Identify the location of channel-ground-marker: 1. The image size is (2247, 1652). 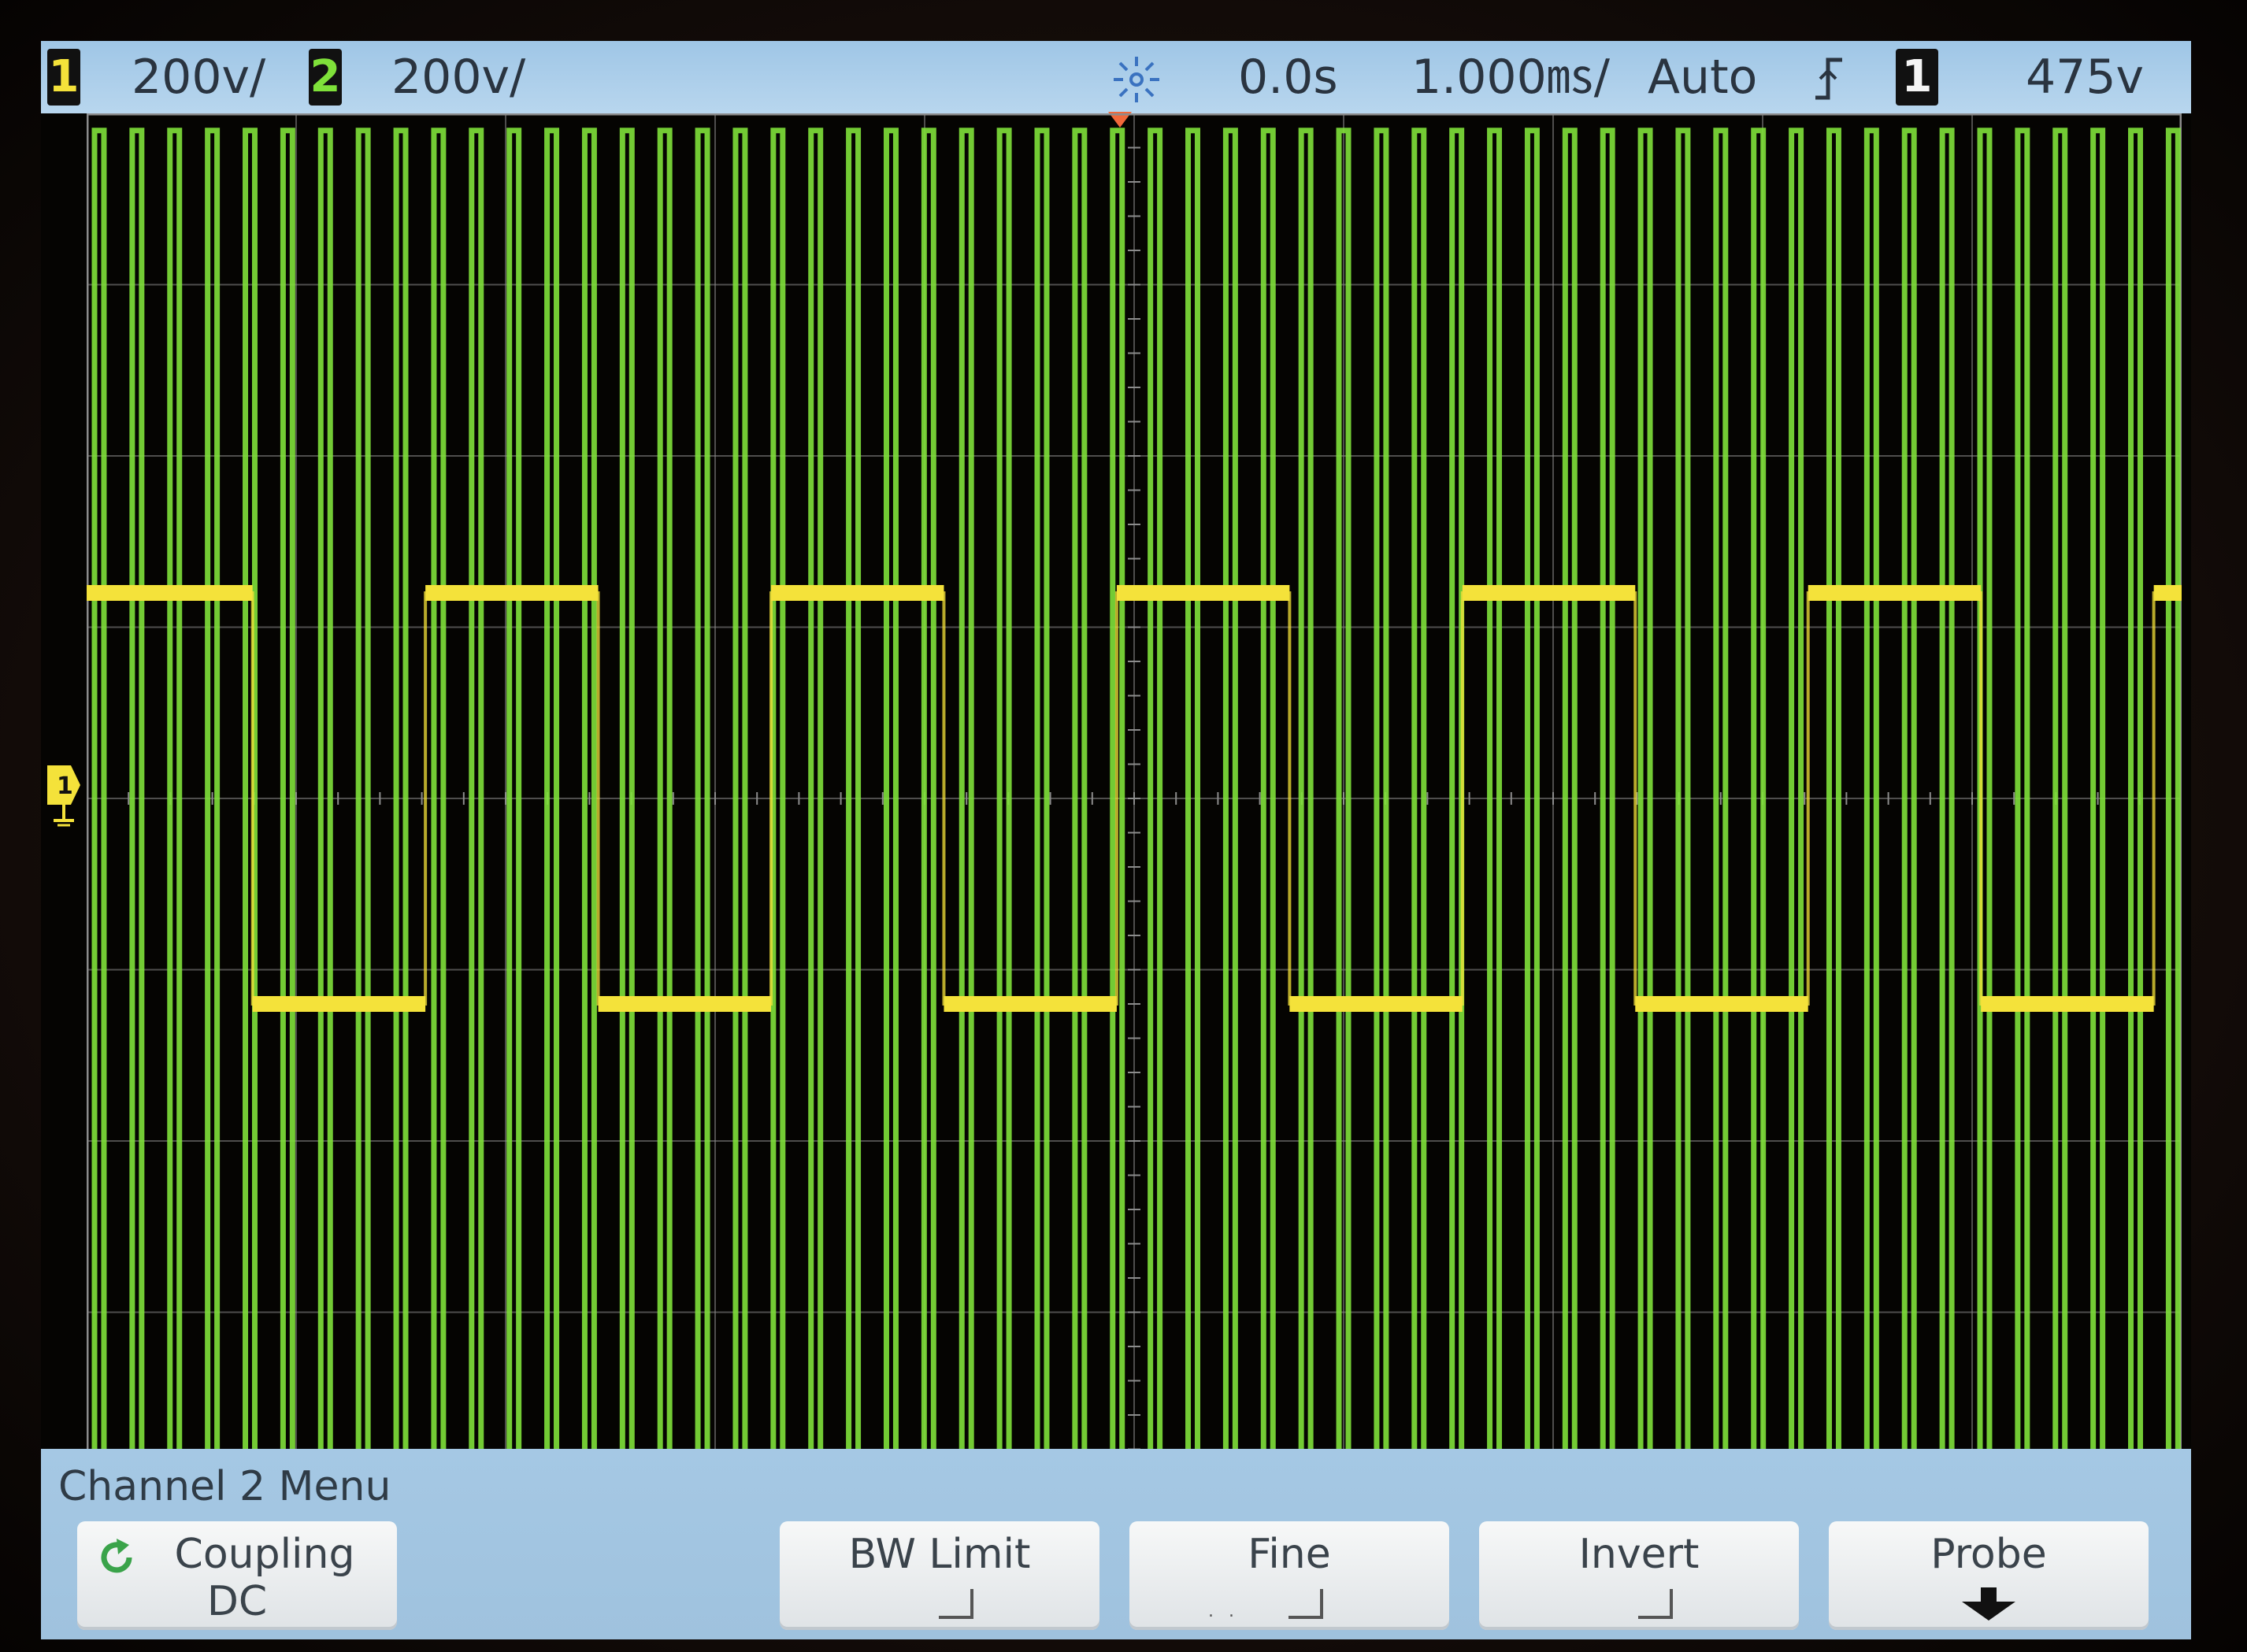
(63, 785).